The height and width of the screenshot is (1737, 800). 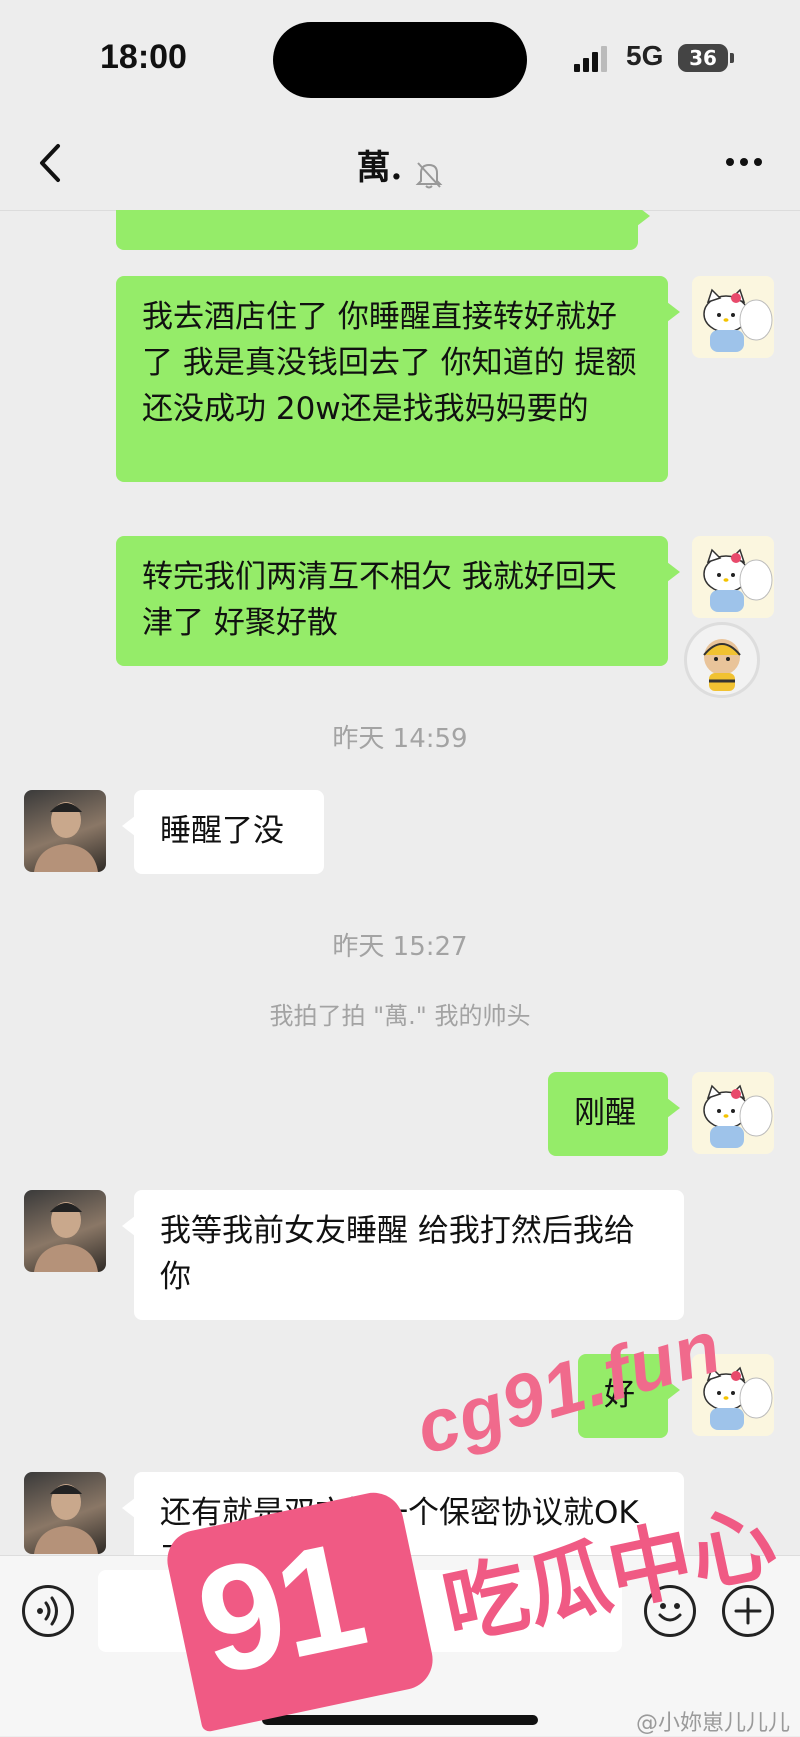 I want to click on weibo-credit: @小妳崽儿儿儿, so click(x=712, y=1723).